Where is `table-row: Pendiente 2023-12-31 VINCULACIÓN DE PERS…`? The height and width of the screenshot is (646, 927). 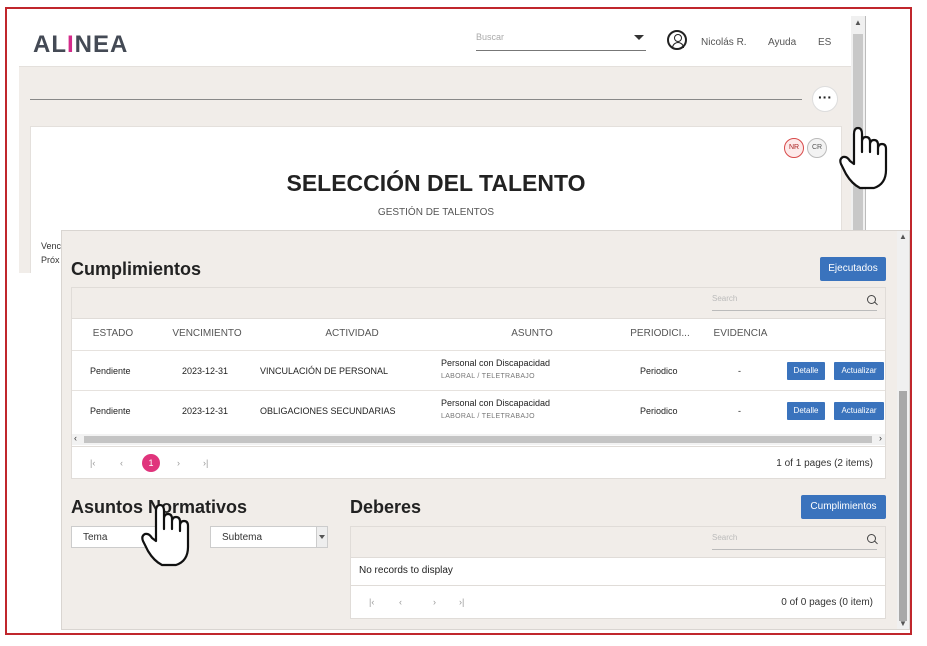 table-row: Pendiente 2023-12-31 VINCULACIÓN DE PERS… is located at coordinates (478, 370).